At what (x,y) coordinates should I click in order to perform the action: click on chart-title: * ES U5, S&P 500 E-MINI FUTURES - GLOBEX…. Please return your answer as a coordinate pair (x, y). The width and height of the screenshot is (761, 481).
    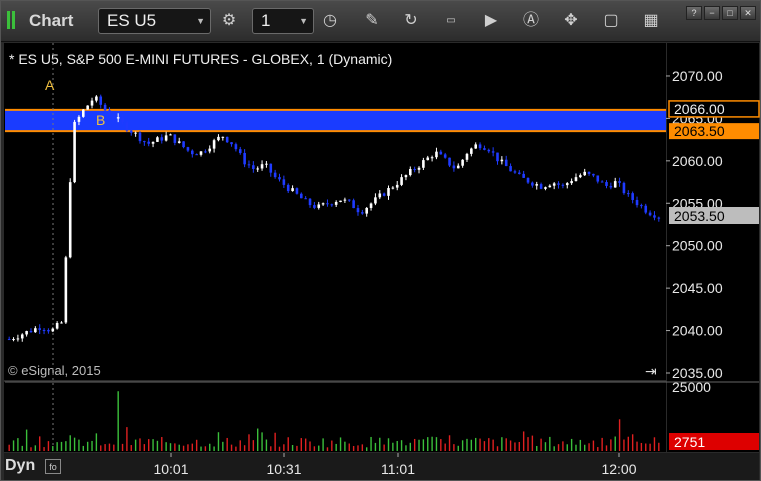
    Looking at the image, I should click on (200, 59).